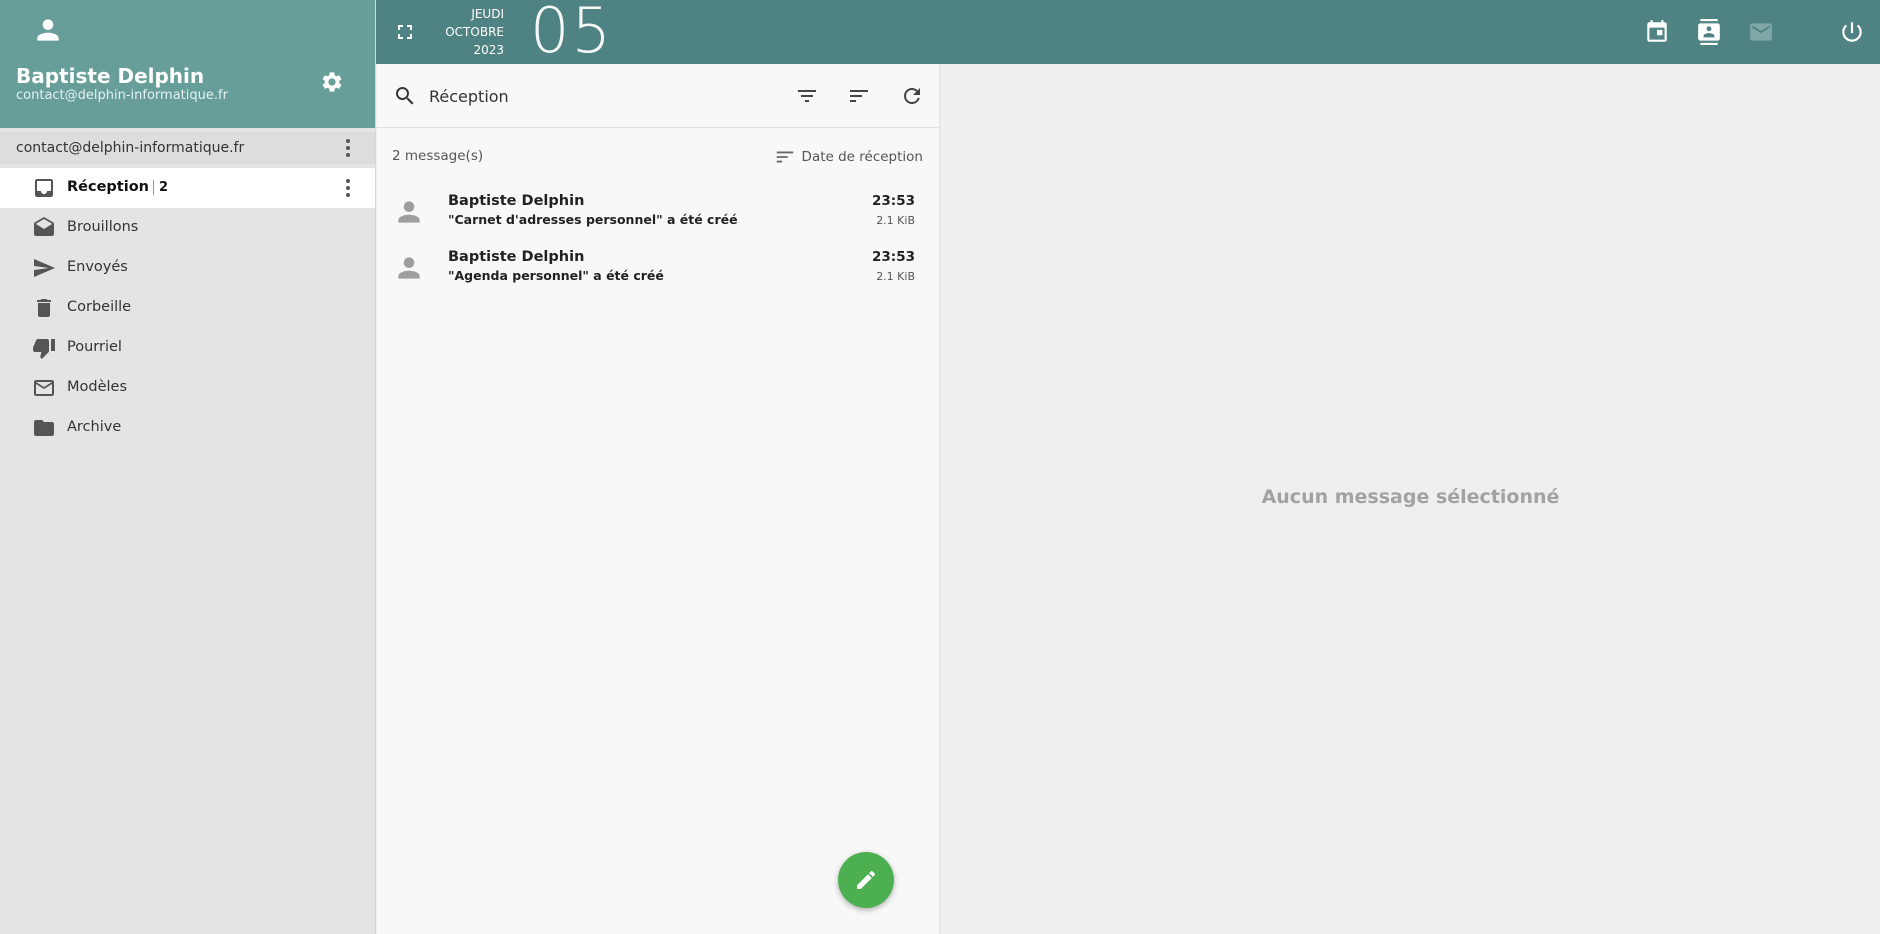 Image resolution: width=1880 pixels, height=934 pixels. I want to click on trash-icon, so click(44, 308).